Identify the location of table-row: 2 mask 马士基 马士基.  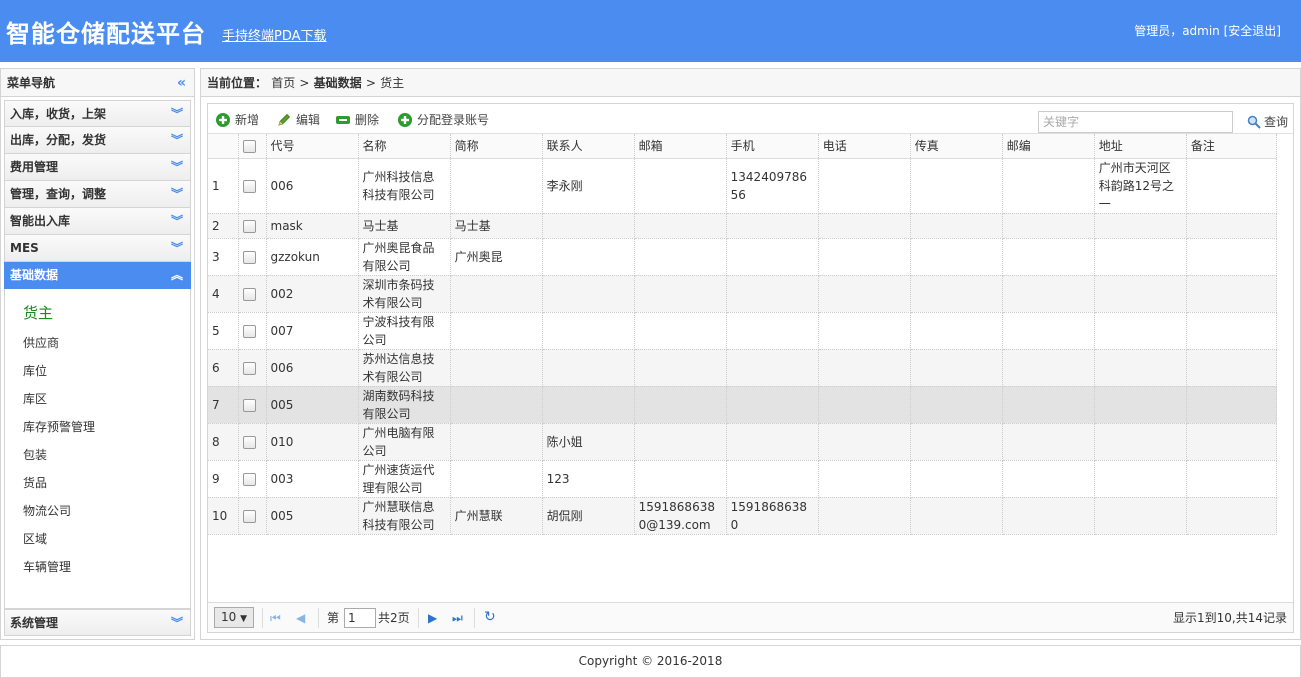
(743, 226).